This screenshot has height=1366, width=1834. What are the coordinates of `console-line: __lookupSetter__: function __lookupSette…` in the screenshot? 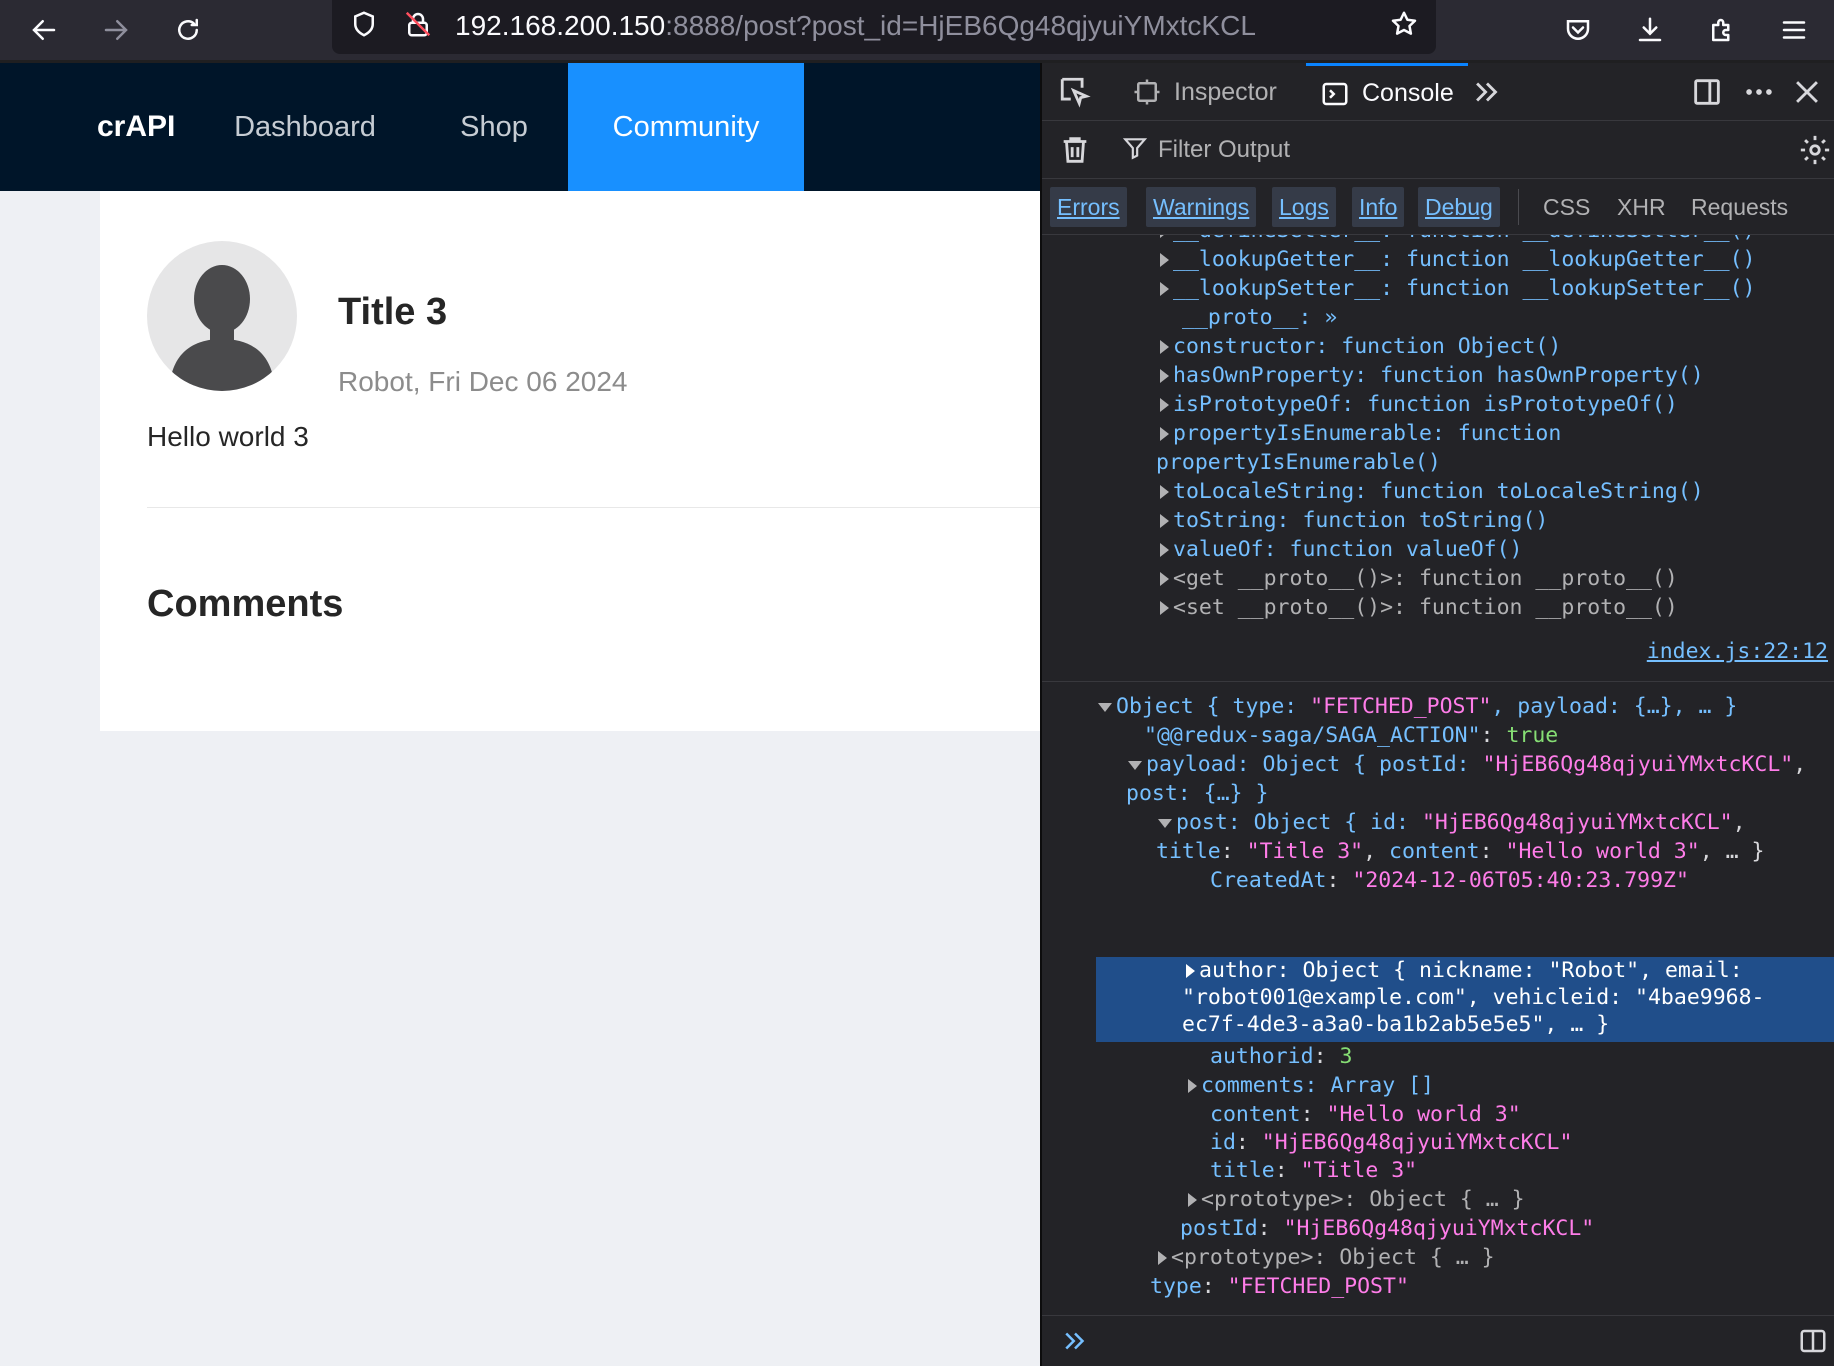 It's located at (1457, 289).